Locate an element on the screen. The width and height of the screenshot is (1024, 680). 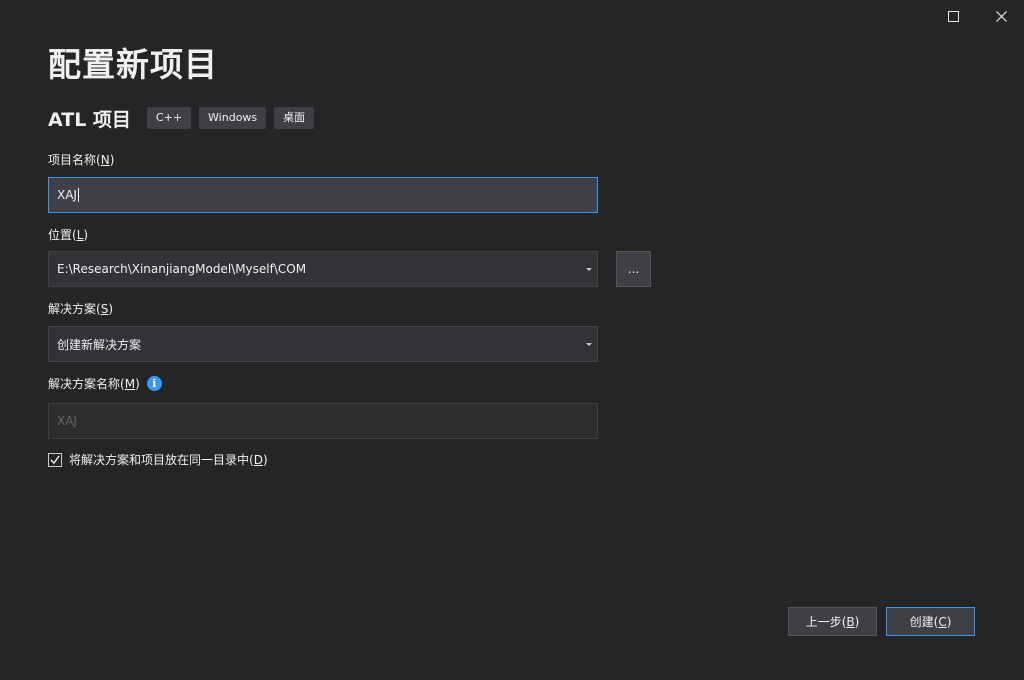
project-name-label: 项目名称(N) is located at coordinates (81, 160).